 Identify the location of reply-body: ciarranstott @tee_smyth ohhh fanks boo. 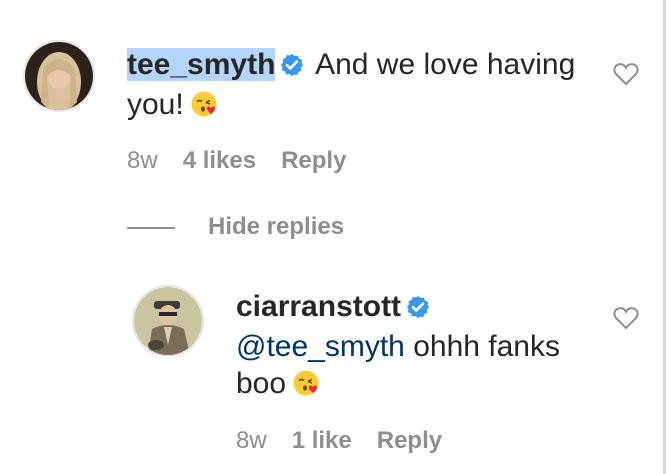
(416, 347).